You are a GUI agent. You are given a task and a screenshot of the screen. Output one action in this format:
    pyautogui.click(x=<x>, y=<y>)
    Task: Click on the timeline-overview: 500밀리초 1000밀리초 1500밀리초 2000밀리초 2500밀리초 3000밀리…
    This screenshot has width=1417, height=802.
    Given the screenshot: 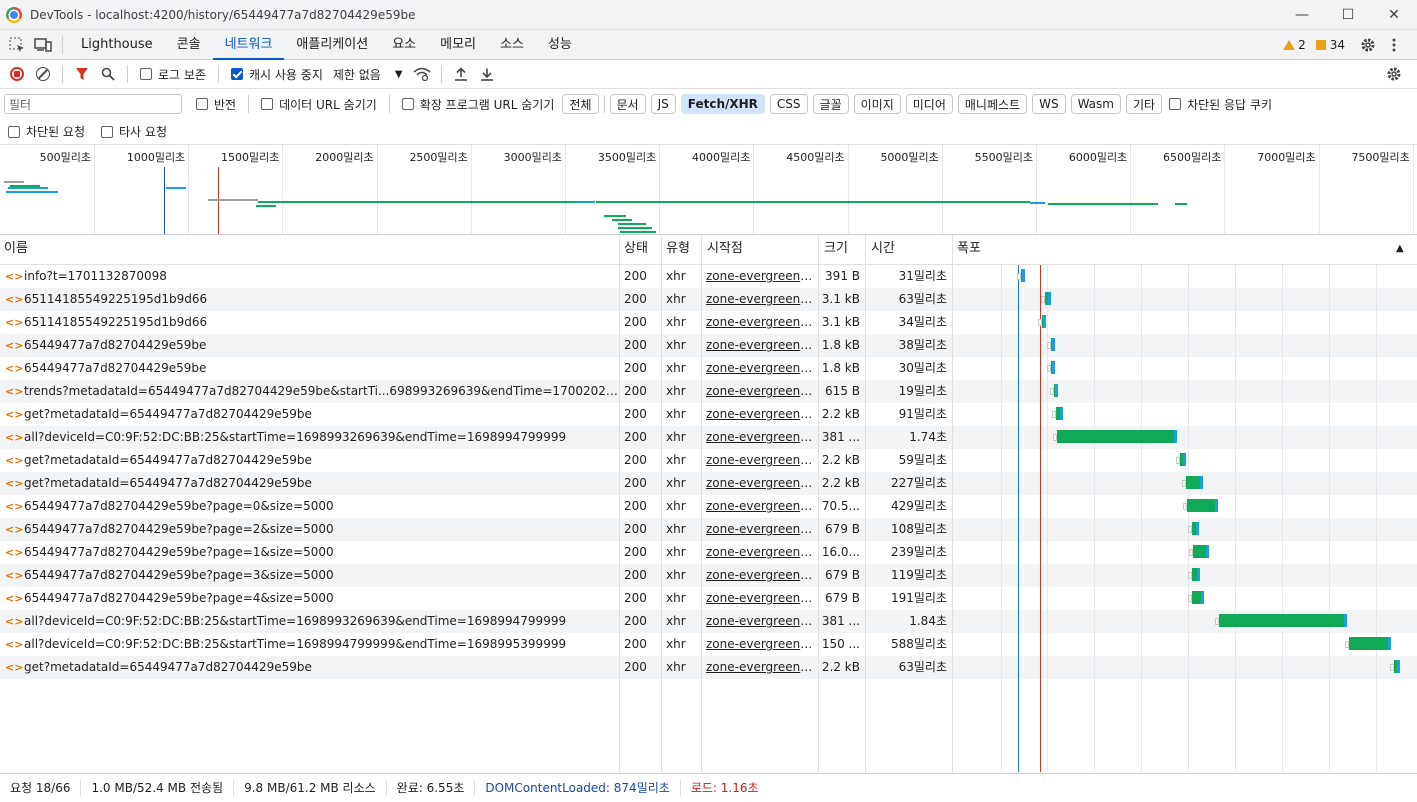 What is the action you would take?
    pyautogui.click(x=708, y=190)
    